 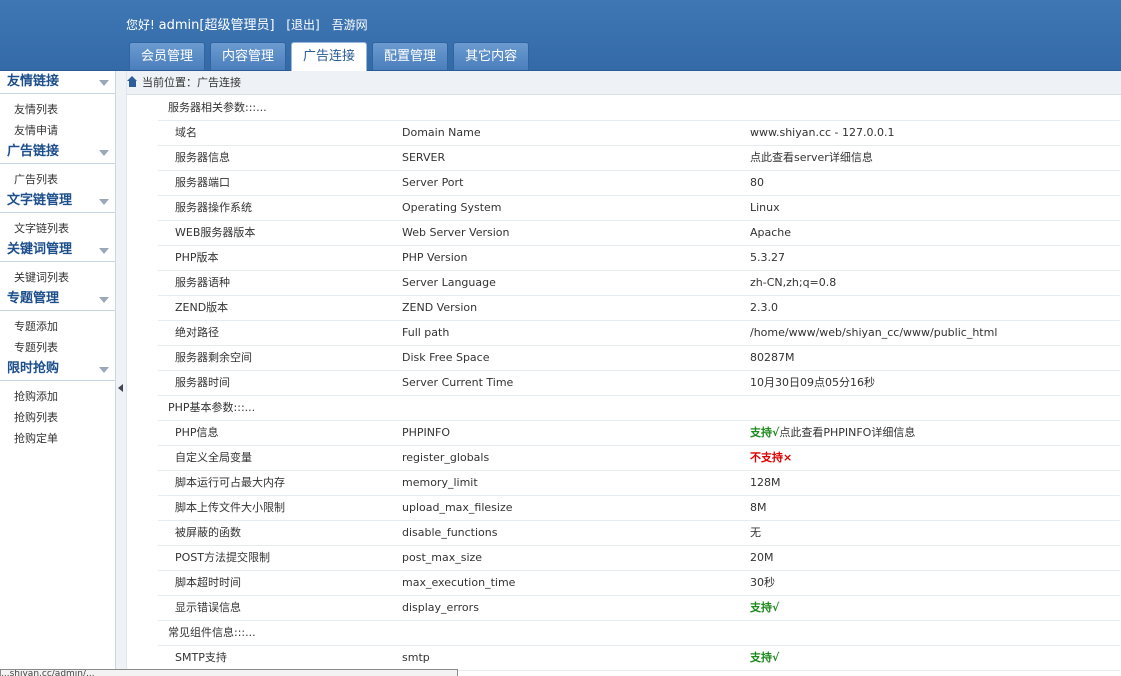 What do you see at coordinates (57, 417) in the screenshot?
I see `sidebar-item-flash-list: 抢购列表` at bounding box center [57, 417].